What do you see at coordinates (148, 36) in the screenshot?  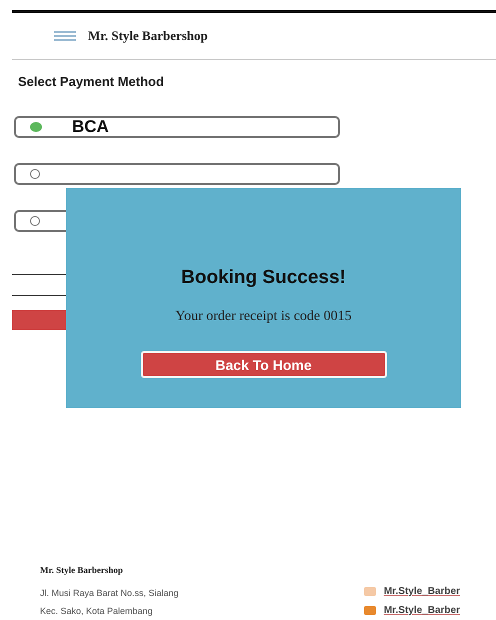 I see `app-title: Mr. Style Barbershop` at bounding box center [148, 36].